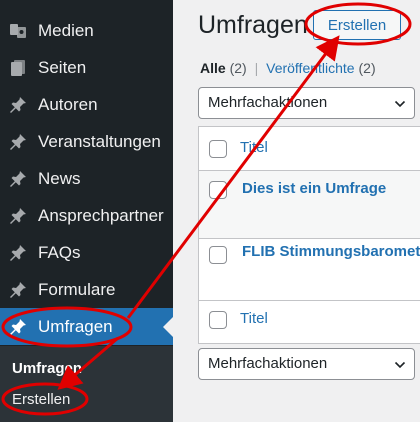 The image size is (420, 422). Describe the element at coordinates (62, 67) in the screenshot. I see `sidebar-item-label: Seiten` at that location.